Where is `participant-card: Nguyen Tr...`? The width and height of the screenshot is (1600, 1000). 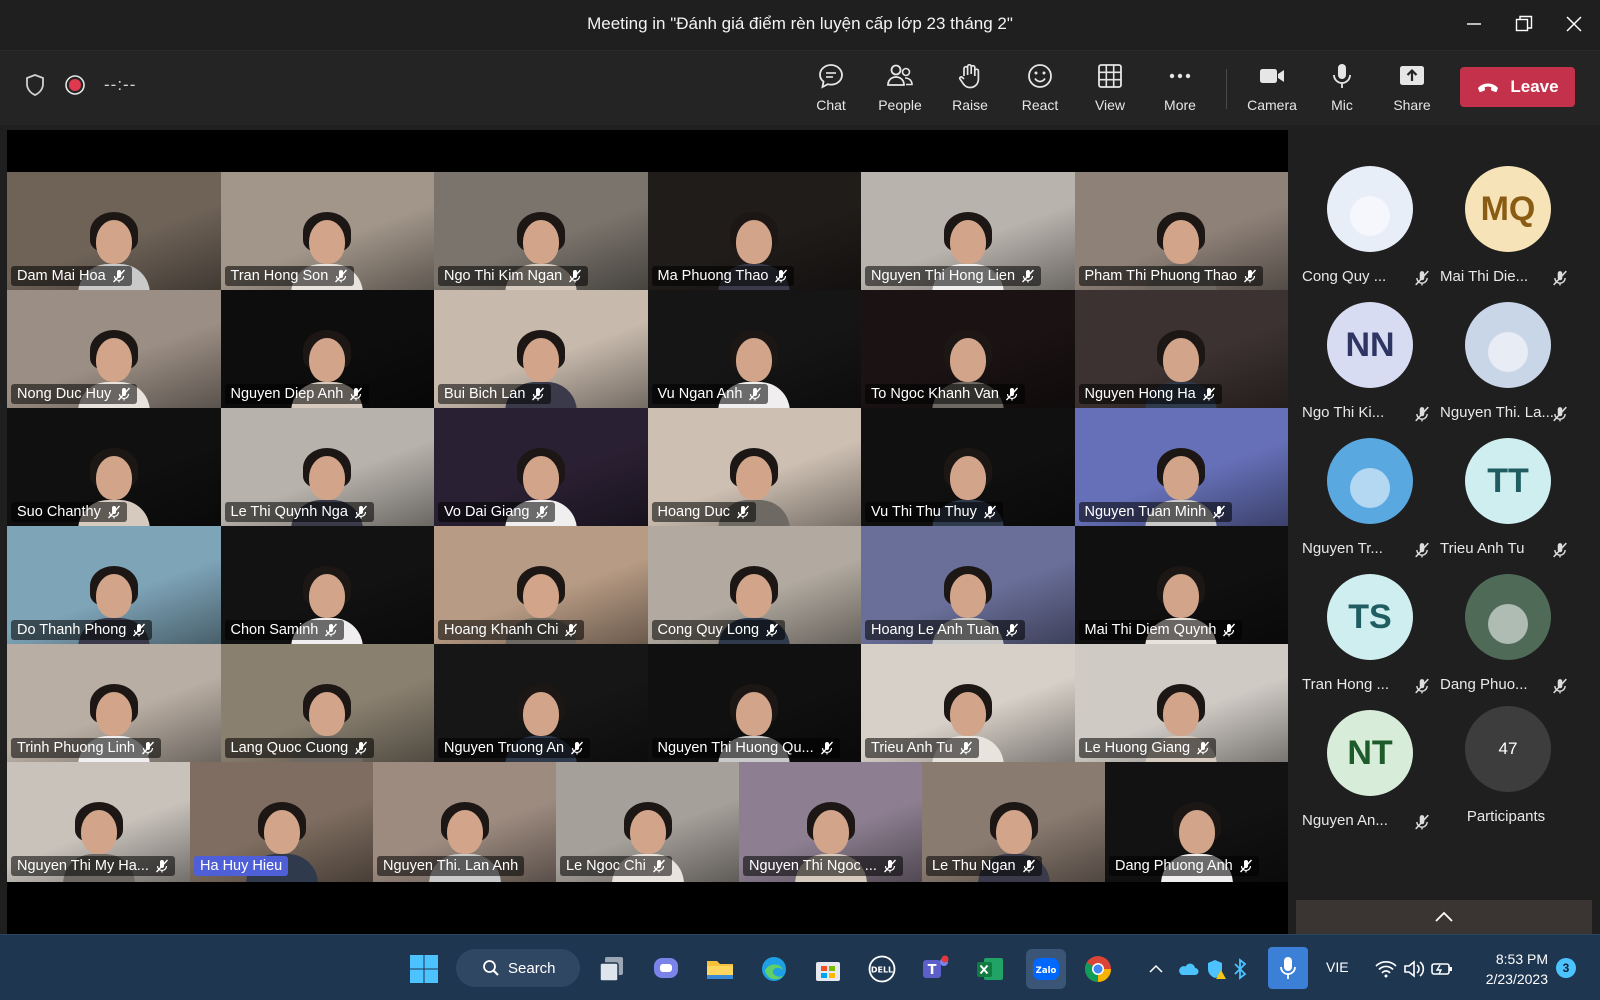
participant-card: Nguyen Tr... is located at coordinates (1368, 480).